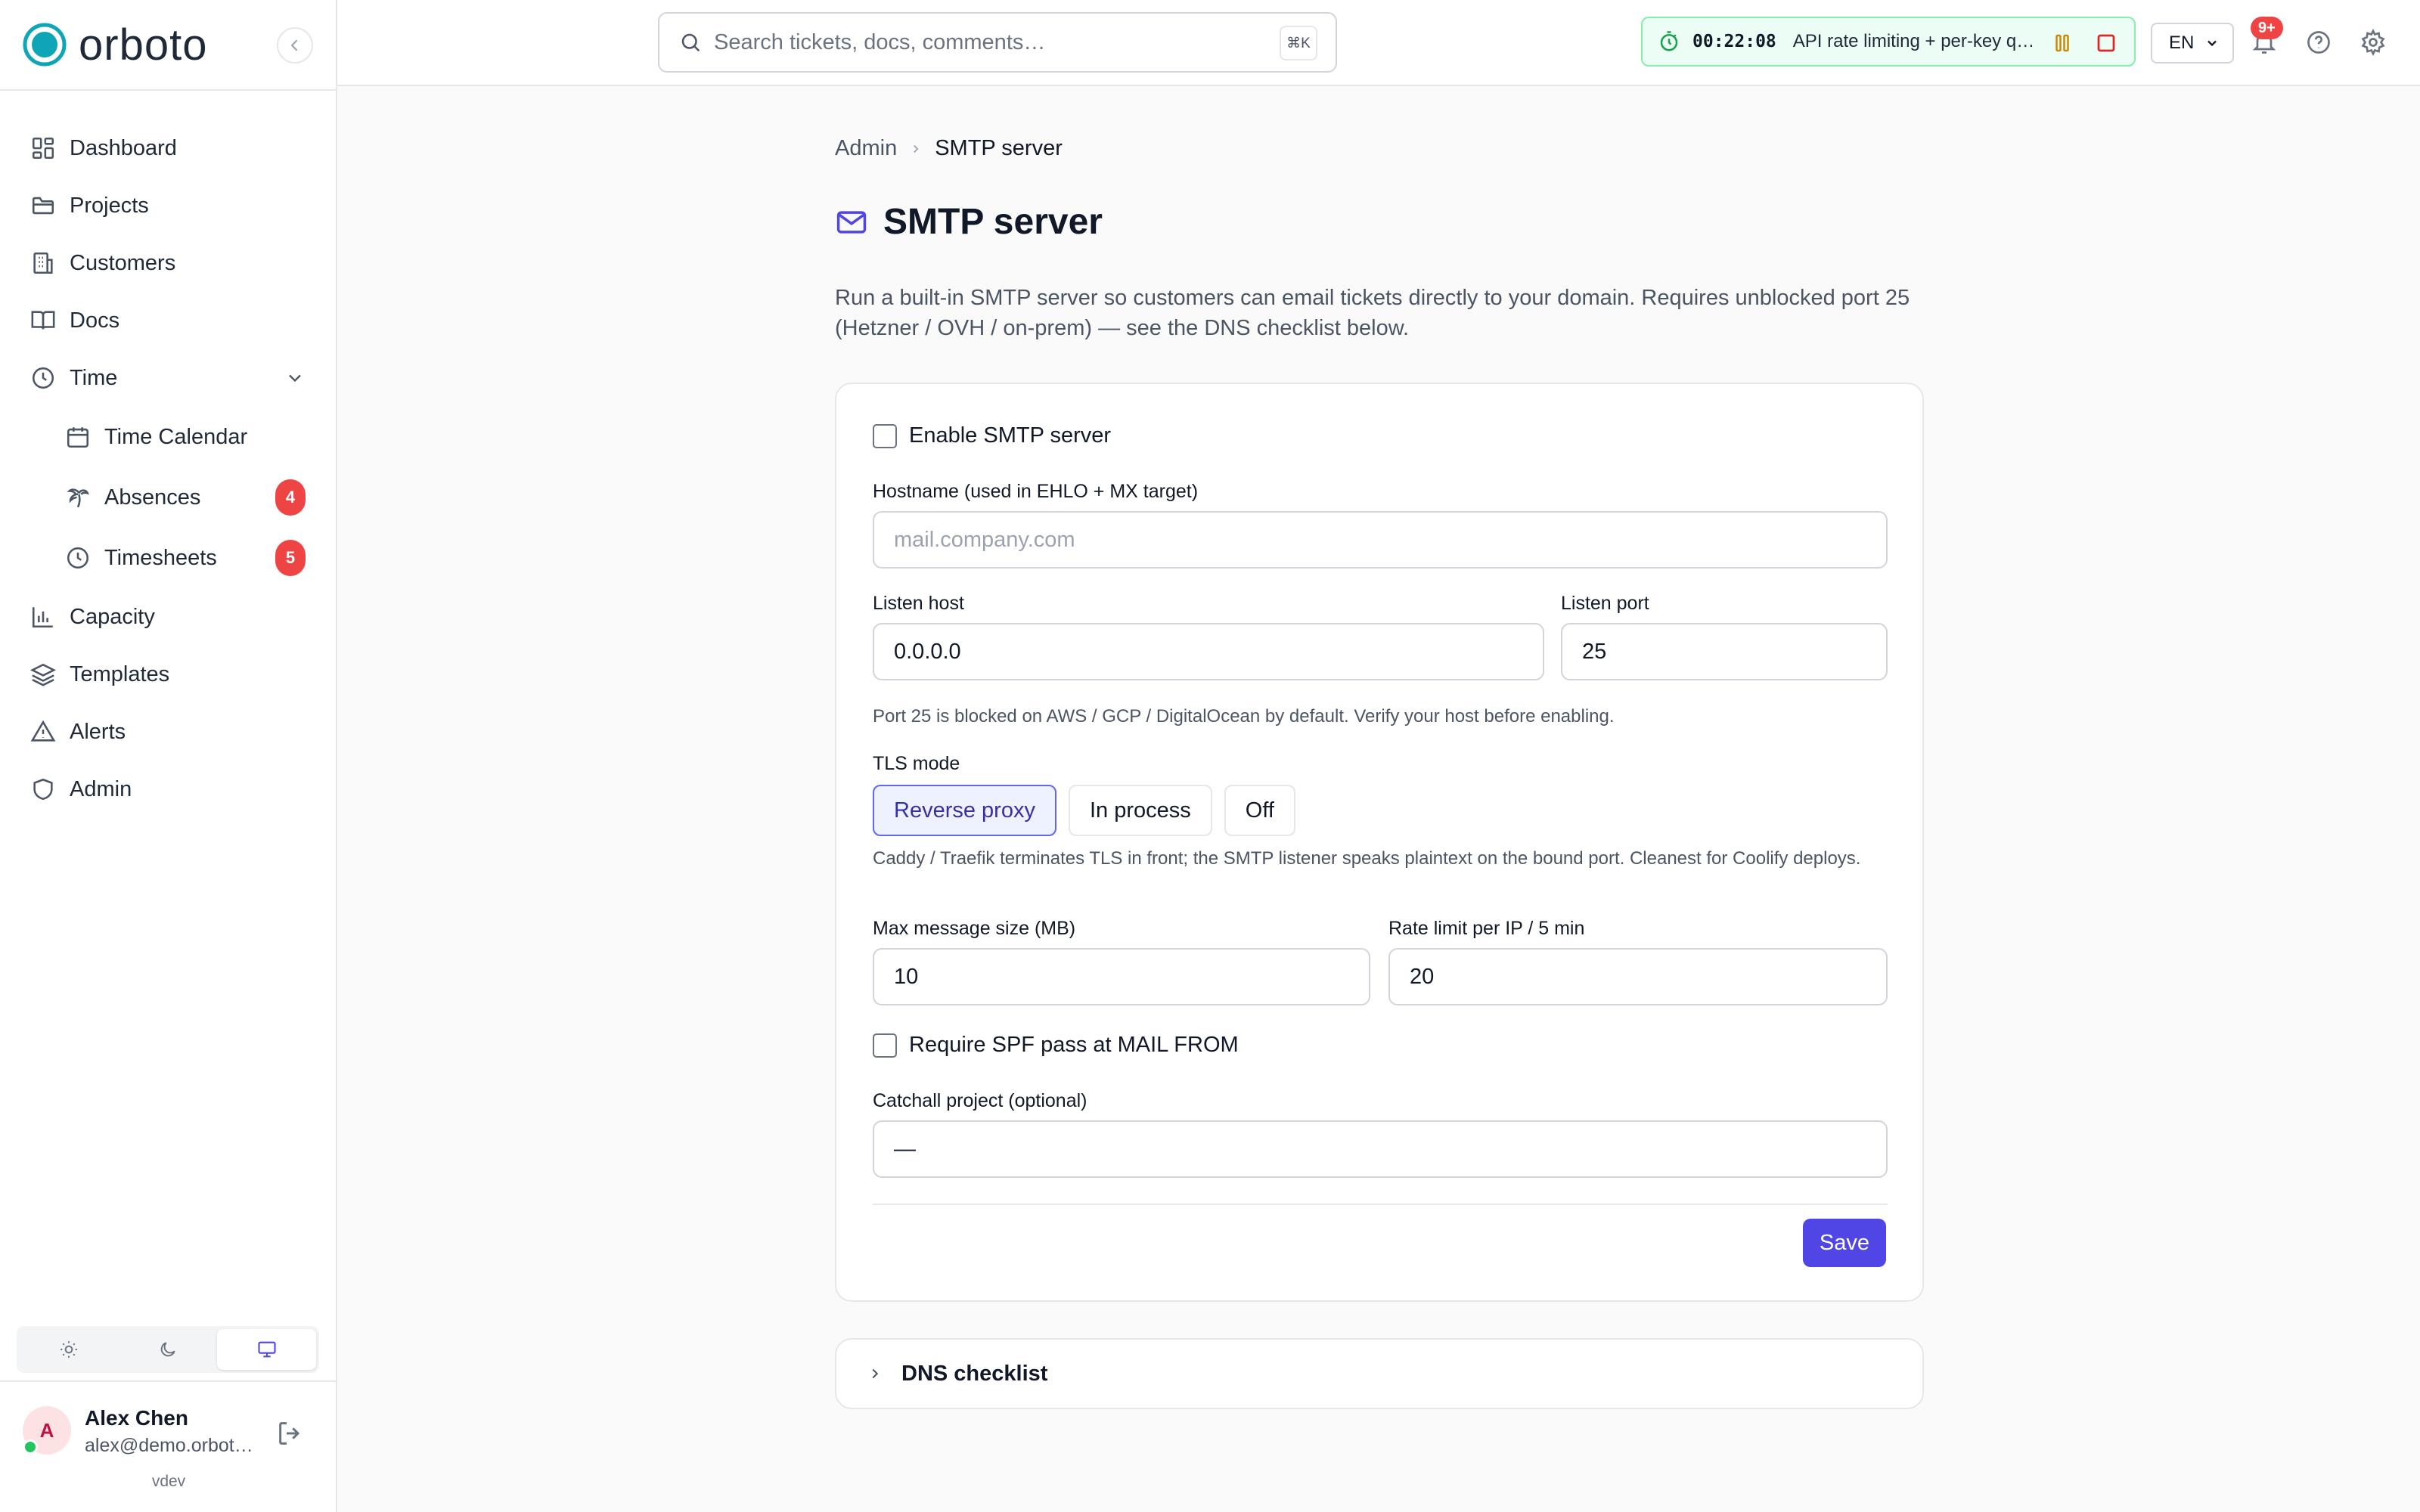  I want to click on theme-dark-button, so click(168, 1350).